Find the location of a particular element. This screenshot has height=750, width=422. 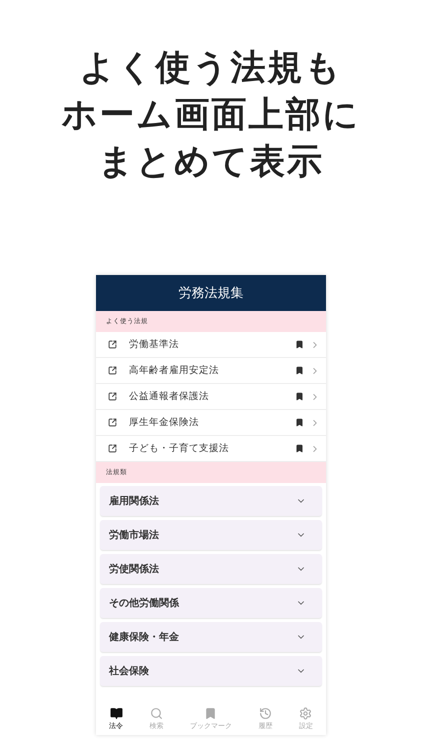

category-row: その他労働関係 is located at coordinates (211, 603).